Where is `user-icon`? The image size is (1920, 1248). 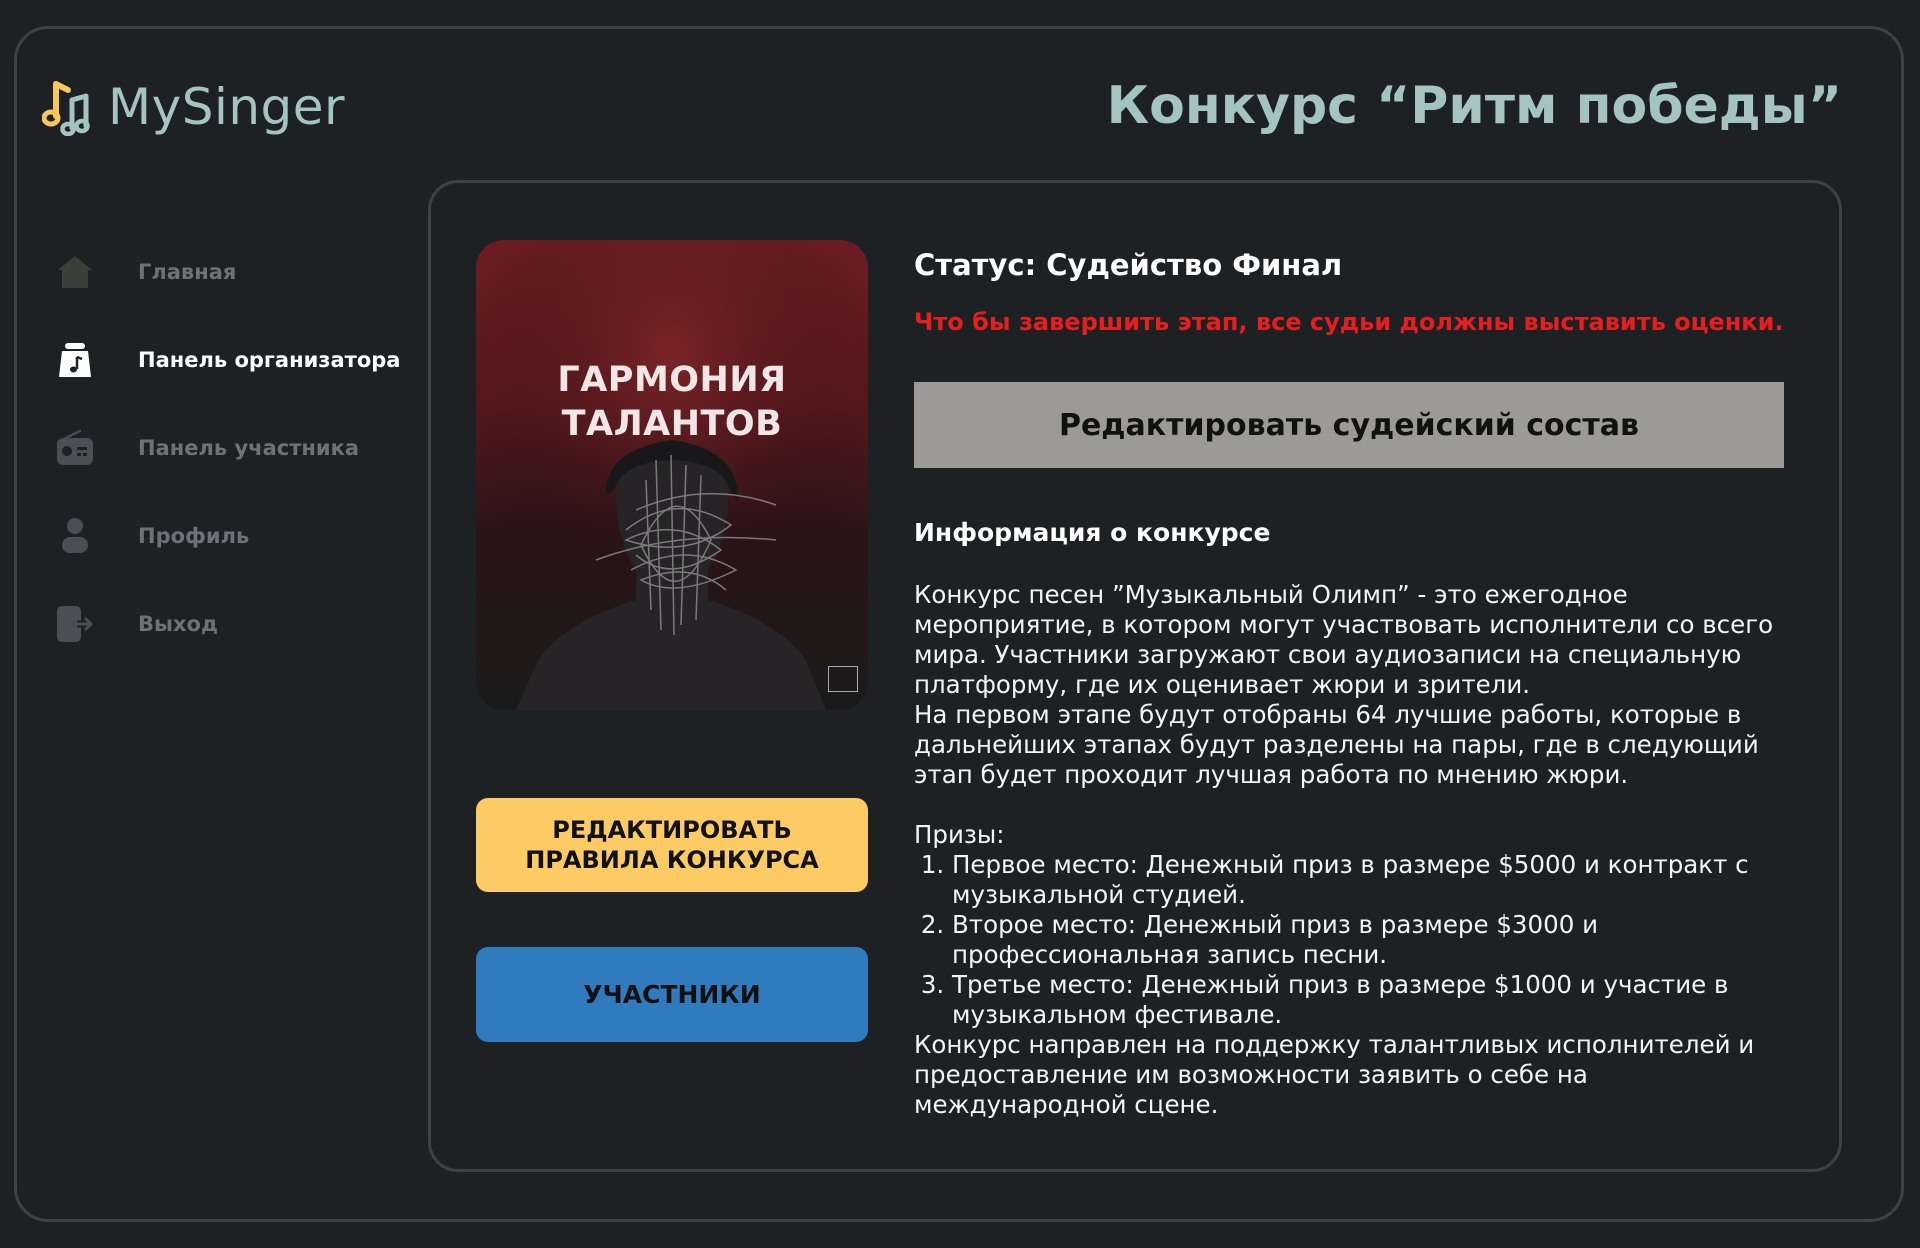
user-icon is located at coordinates (75, 536).